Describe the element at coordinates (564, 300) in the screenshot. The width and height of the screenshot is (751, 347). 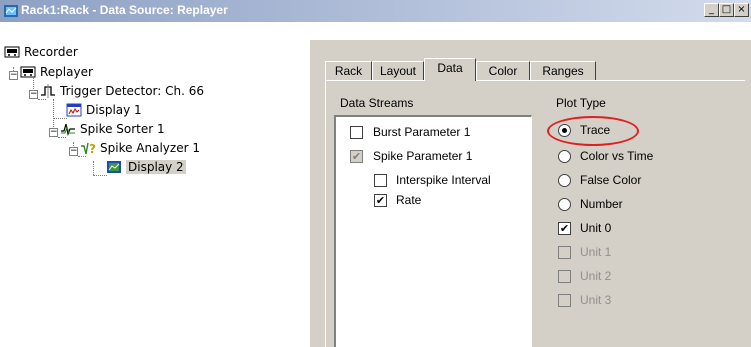
I see `unit-3-checkbox` at that location.